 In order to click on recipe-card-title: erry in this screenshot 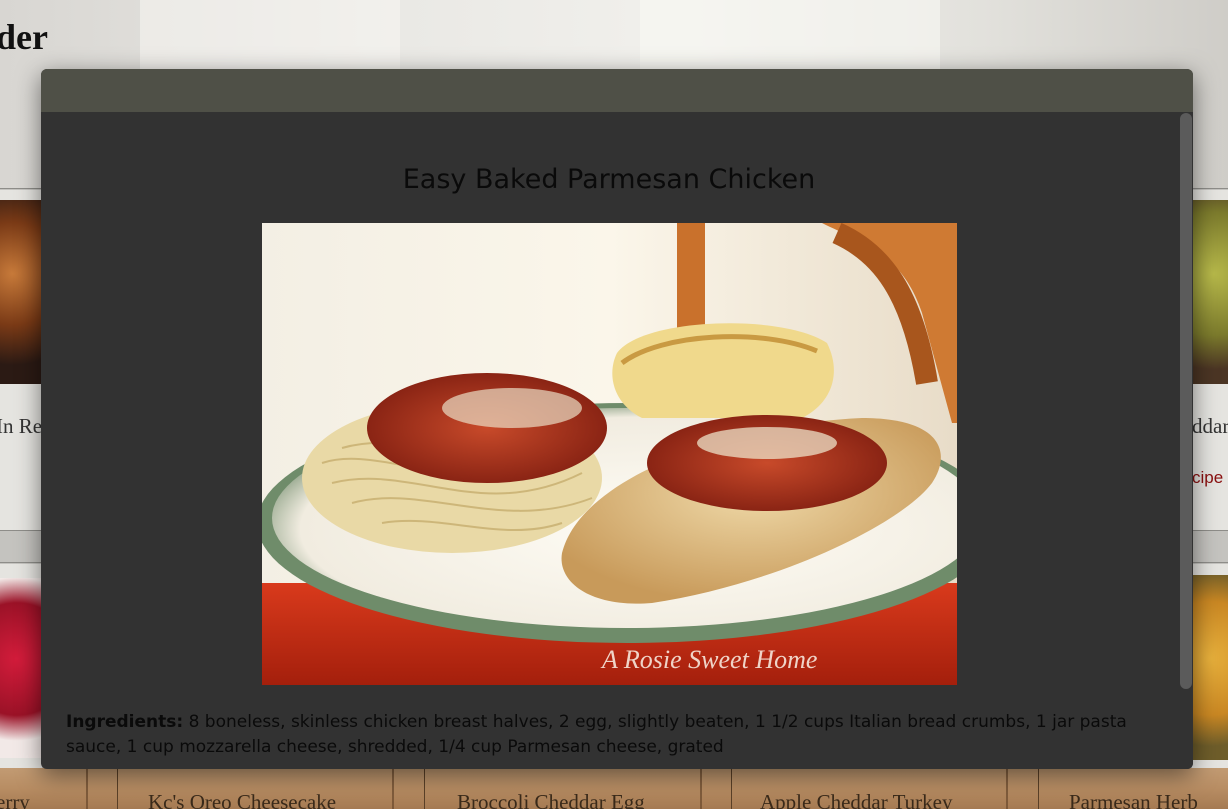, I will do `click(15, 799)`.